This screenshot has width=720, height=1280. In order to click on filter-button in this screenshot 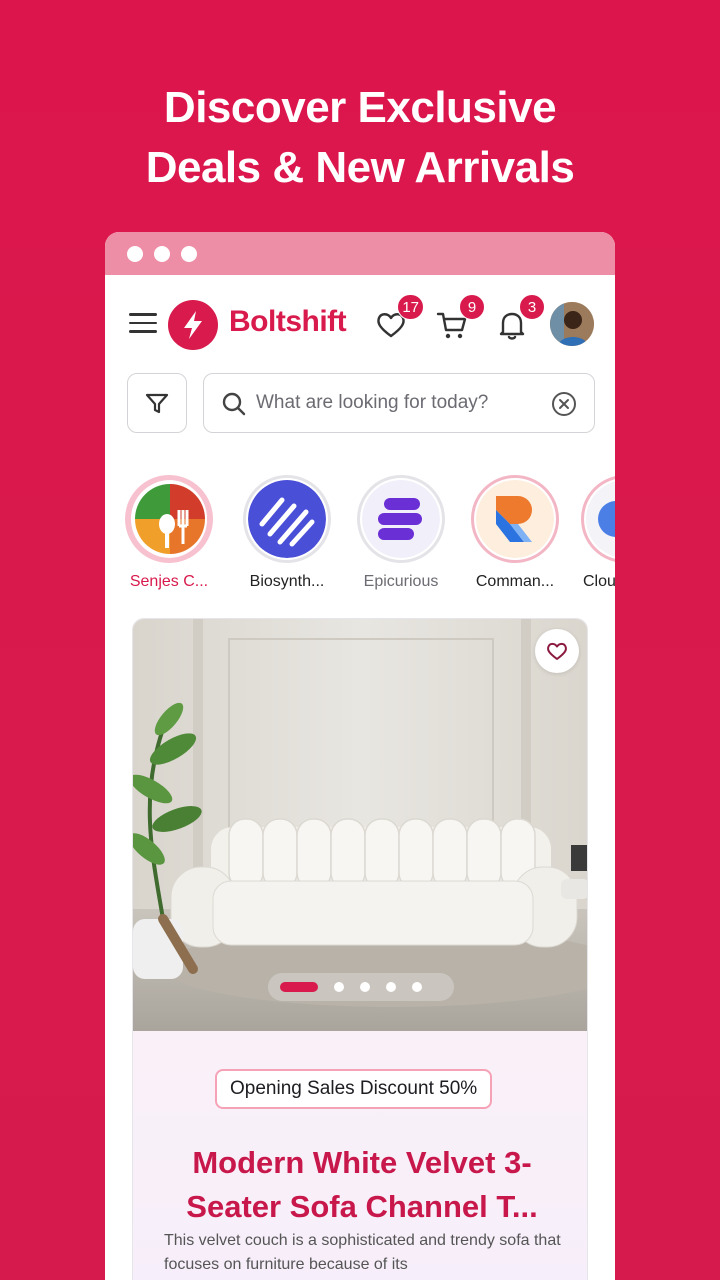, I will do `click(157, 403)`.